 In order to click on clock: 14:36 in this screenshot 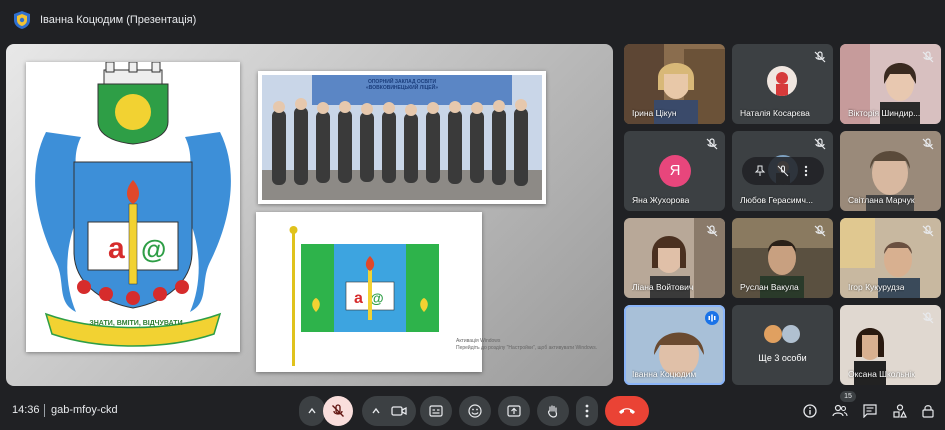, I will do `click(26, 410)`.